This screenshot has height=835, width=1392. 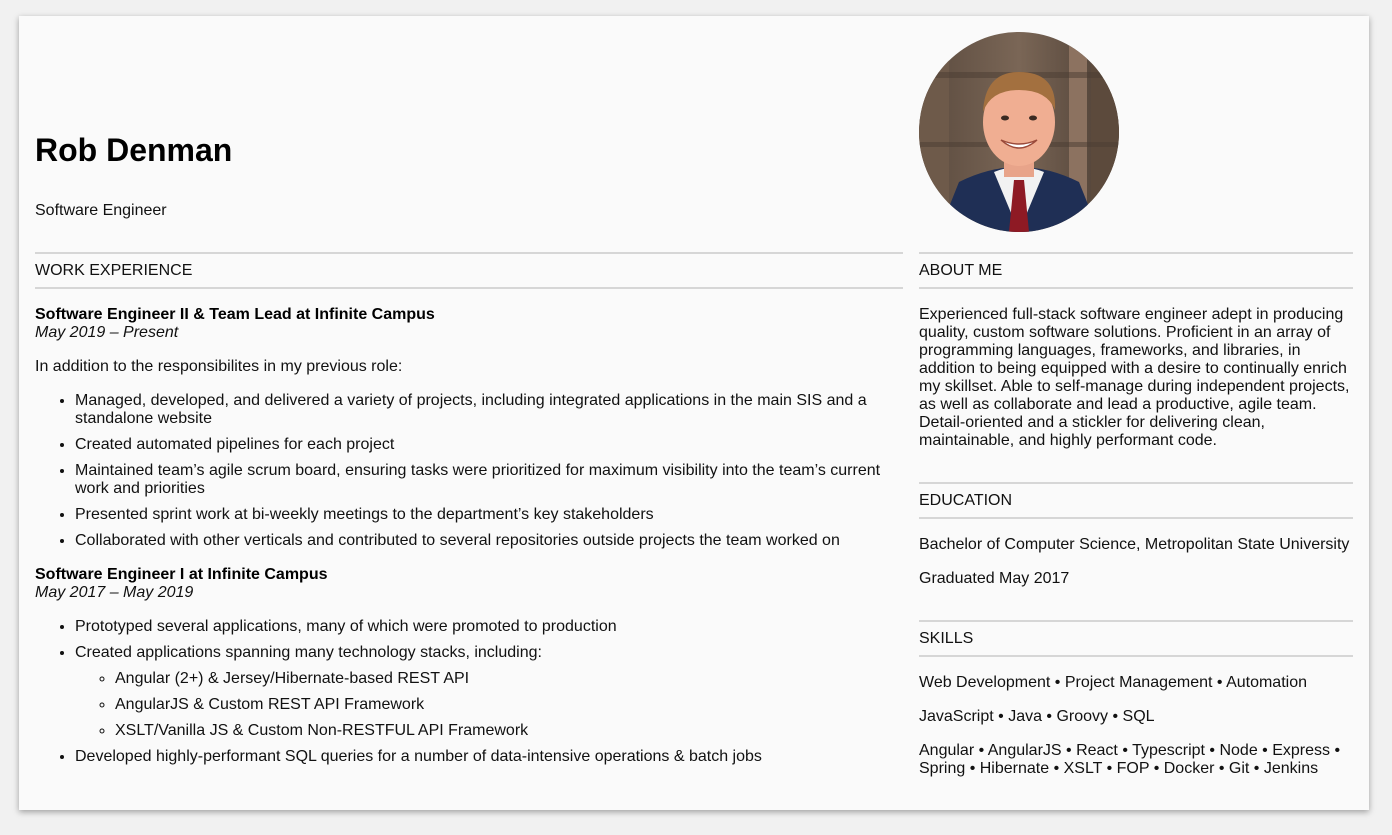 What do you see at coordinates (994, 578) in the screenshot?
I see `graduation-text: Graduated May 2017` at bounding box center [994, 578].